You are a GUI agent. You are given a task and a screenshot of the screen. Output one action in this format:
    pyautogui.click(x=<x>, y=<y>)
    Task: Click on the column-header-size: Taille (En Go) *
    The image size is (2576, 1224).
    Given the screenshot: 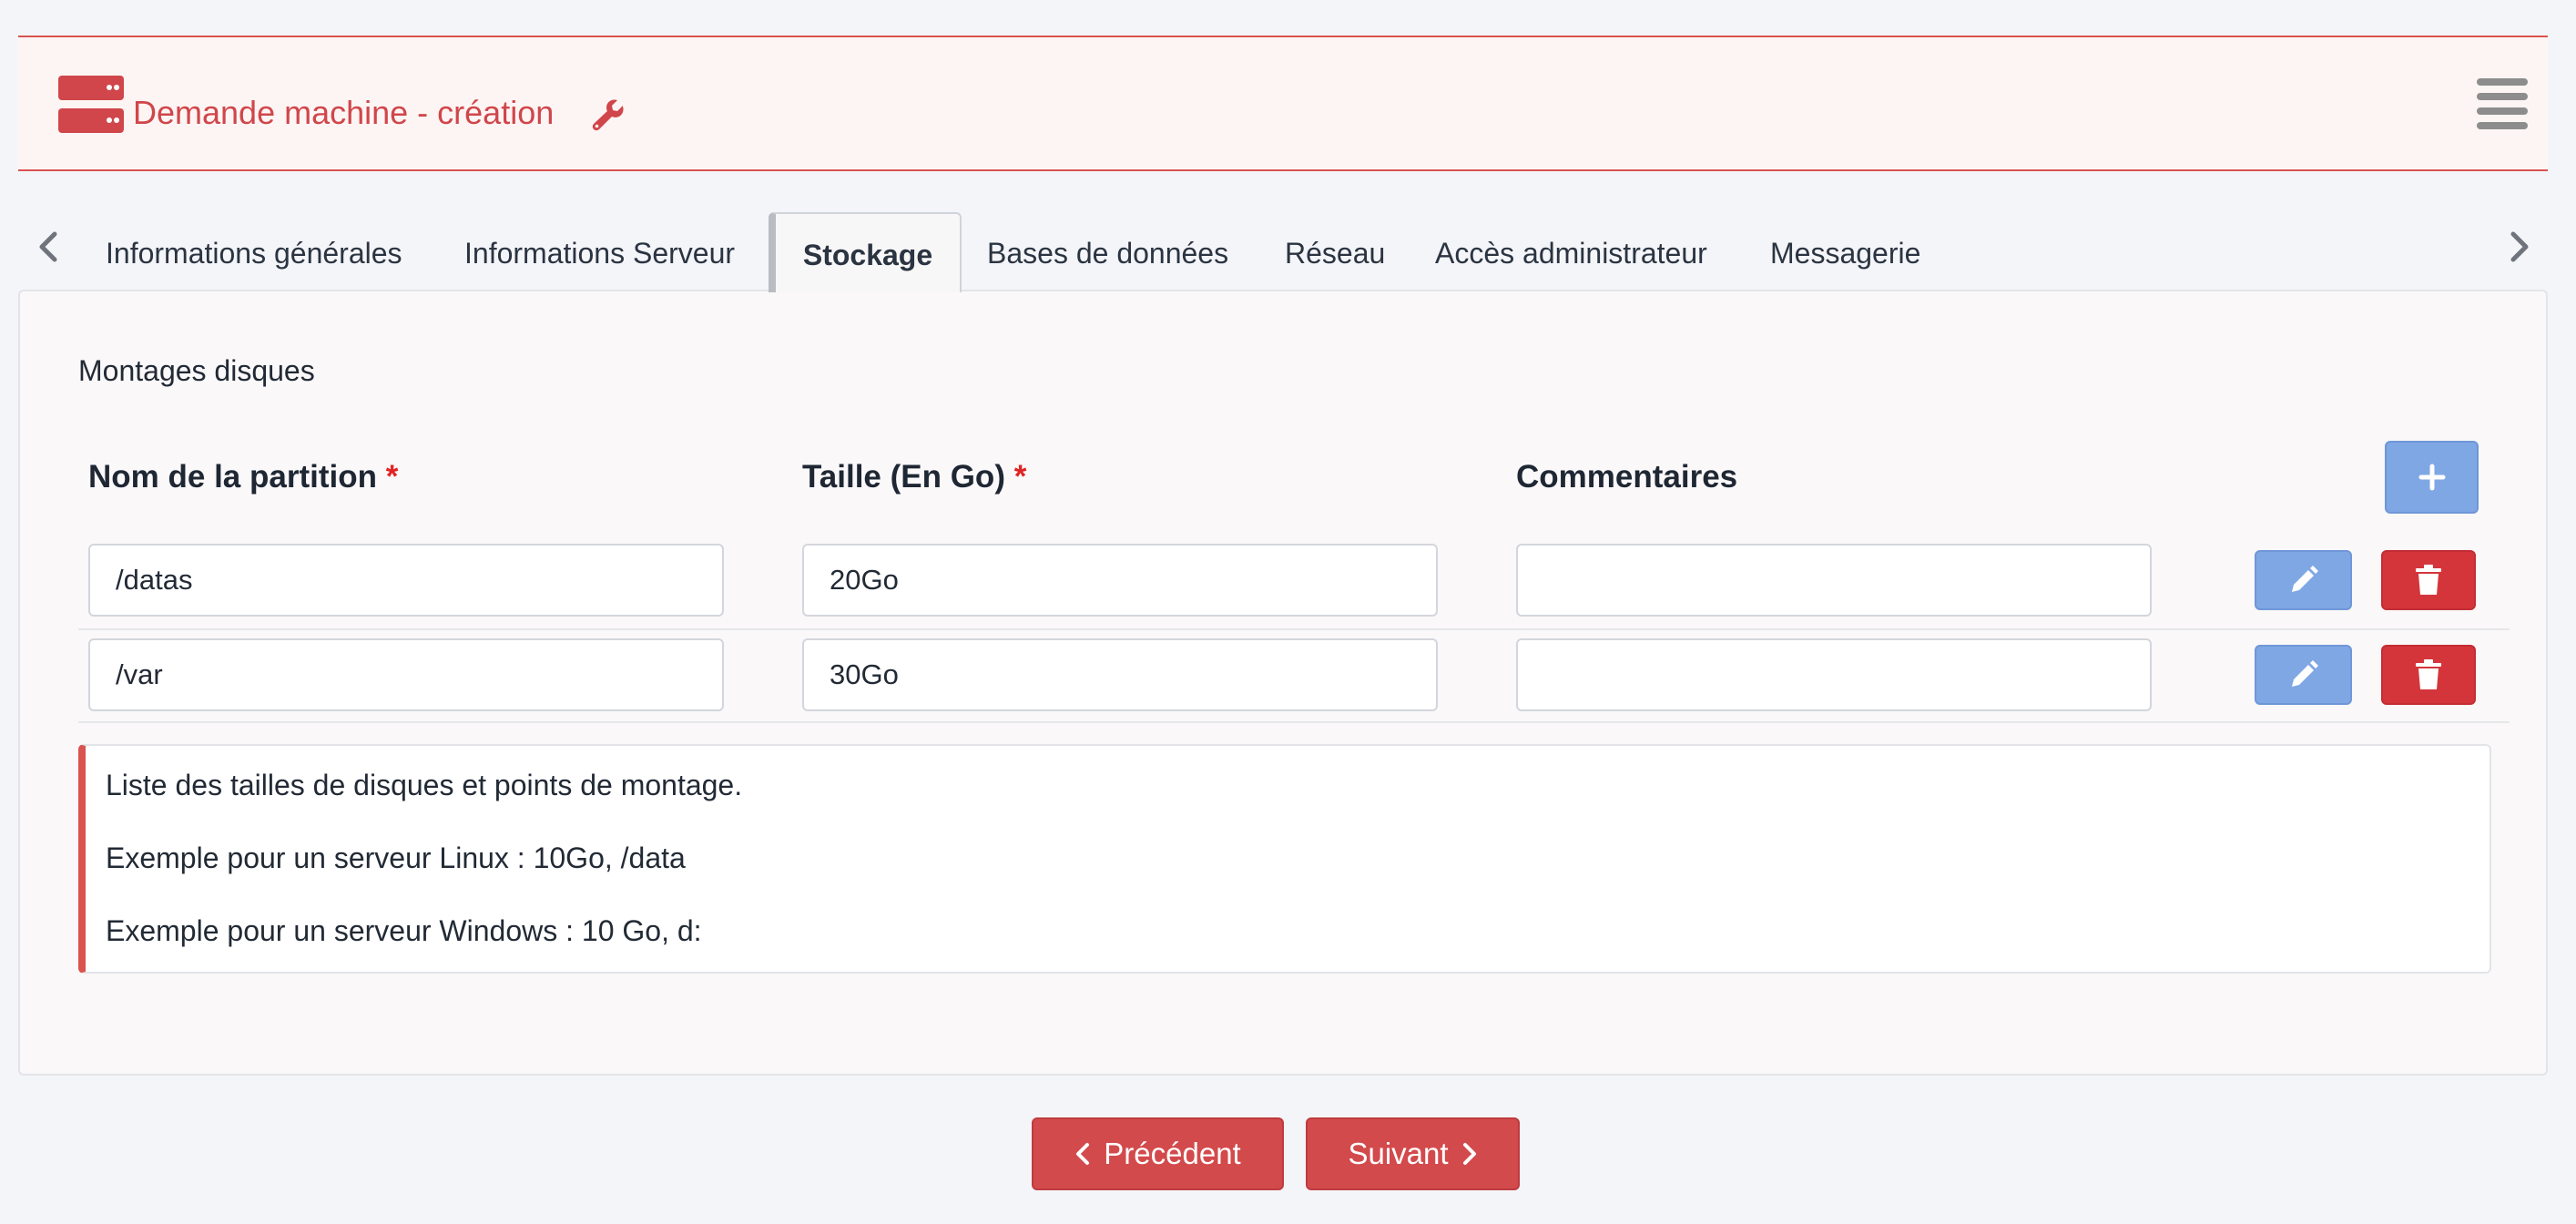 What is the action you would take?
    pyautogui.click(x=914, y=477)
    